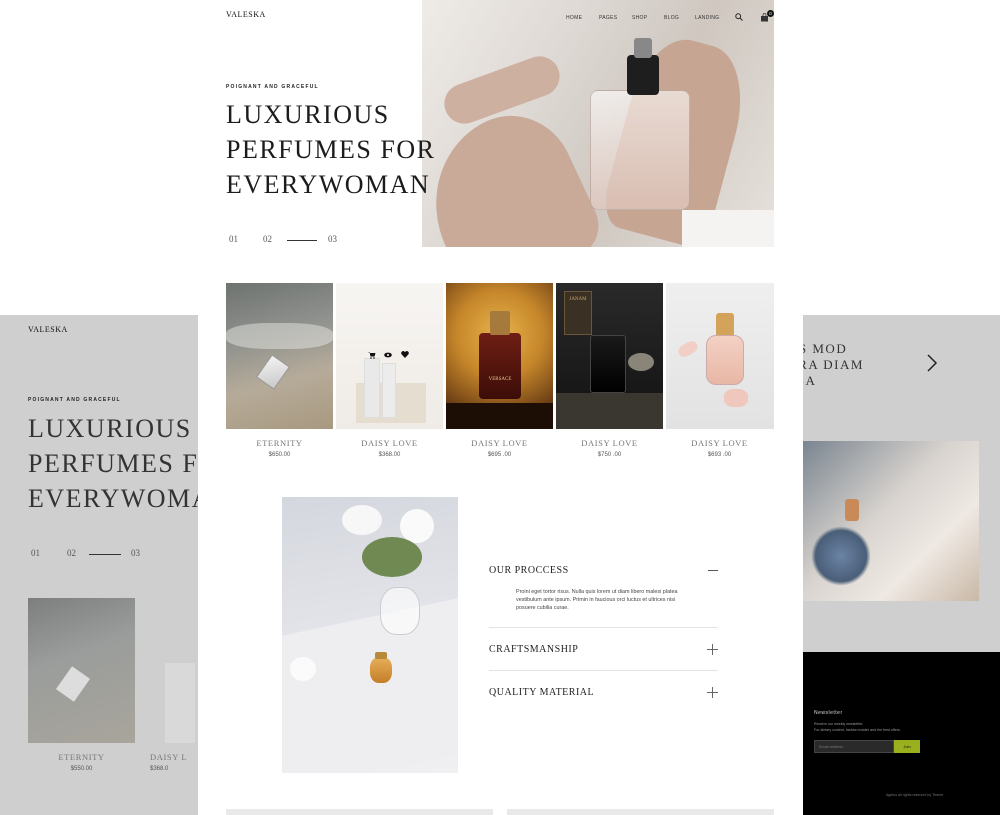  What do you see at coordinates (328, 184) in the screenshot?
I see `hero-title-line: EVERYWOMAN` at bounding box center [328, 184].